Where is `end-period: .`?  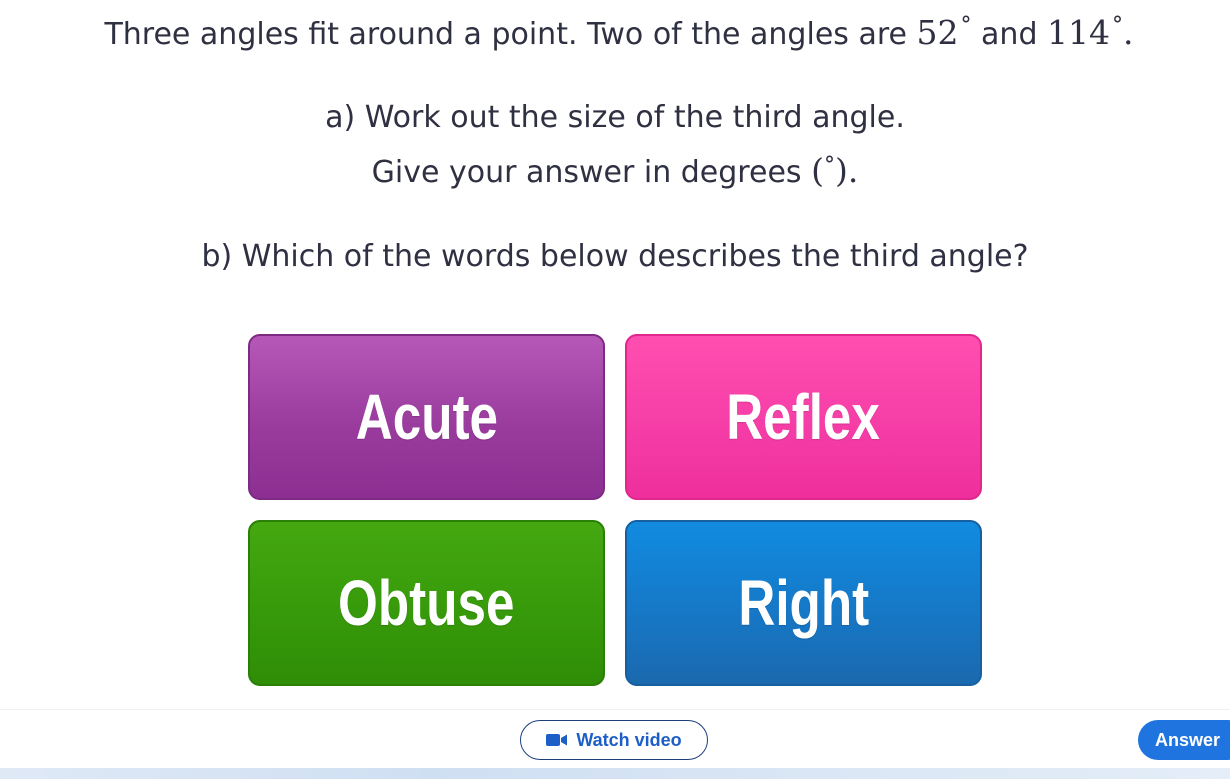
end-period: . is located at coordinates (1128, 32).